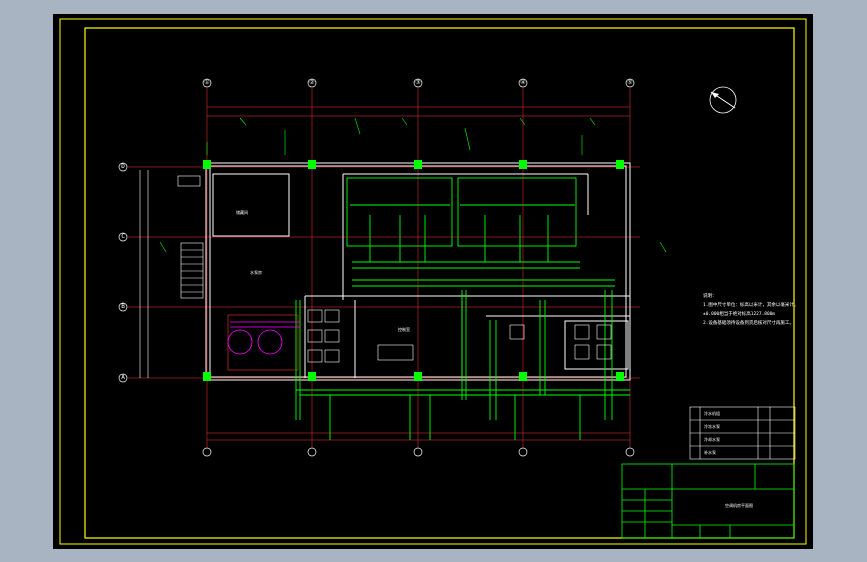 The image size is (867, 562). I want to click on schedule-row-1: 冷水机组, so click(712, 413).